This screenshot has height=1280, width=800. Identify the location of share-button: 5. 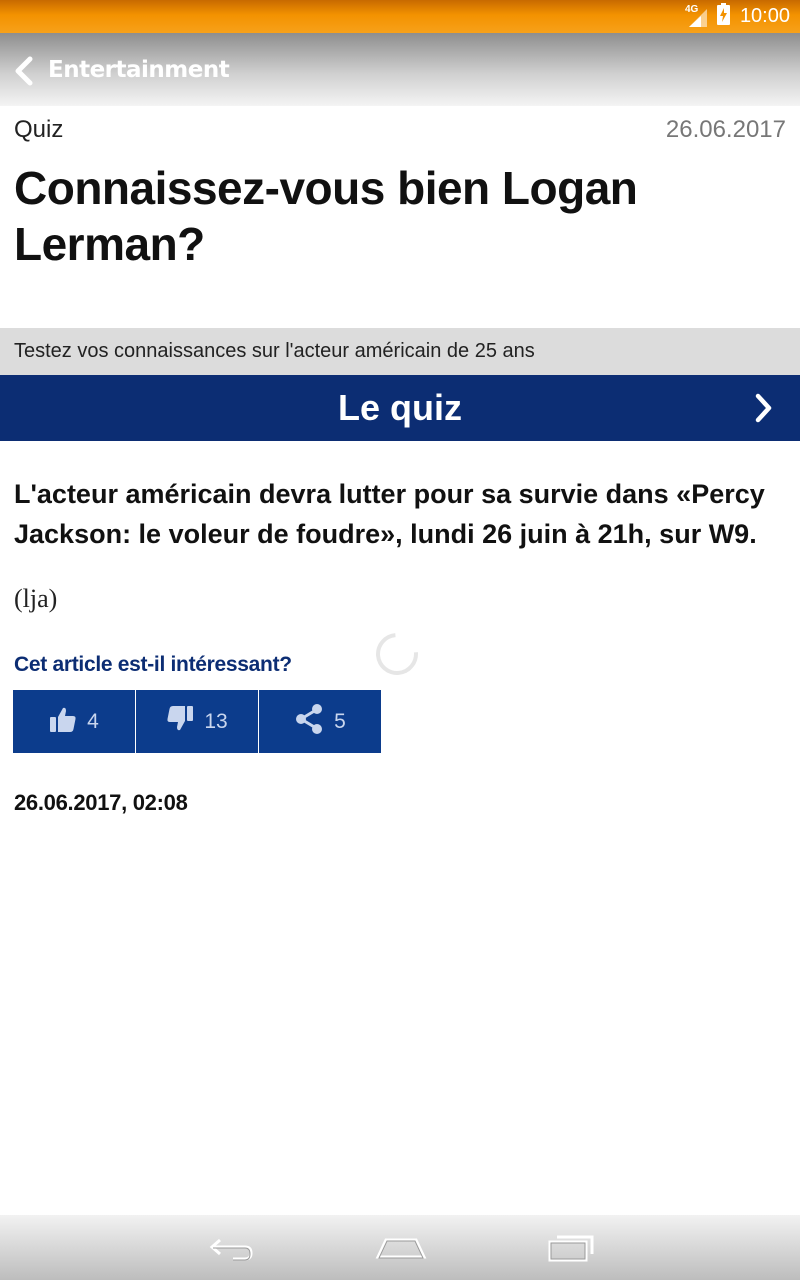
(320, 721).